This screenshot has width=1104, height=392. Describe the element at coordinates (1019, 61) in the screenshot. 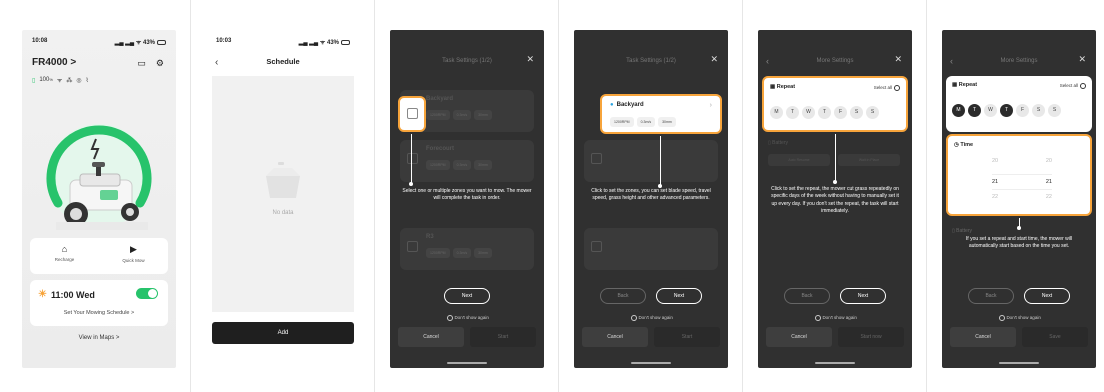

I see `more-settings-title: More Settings` at that location.